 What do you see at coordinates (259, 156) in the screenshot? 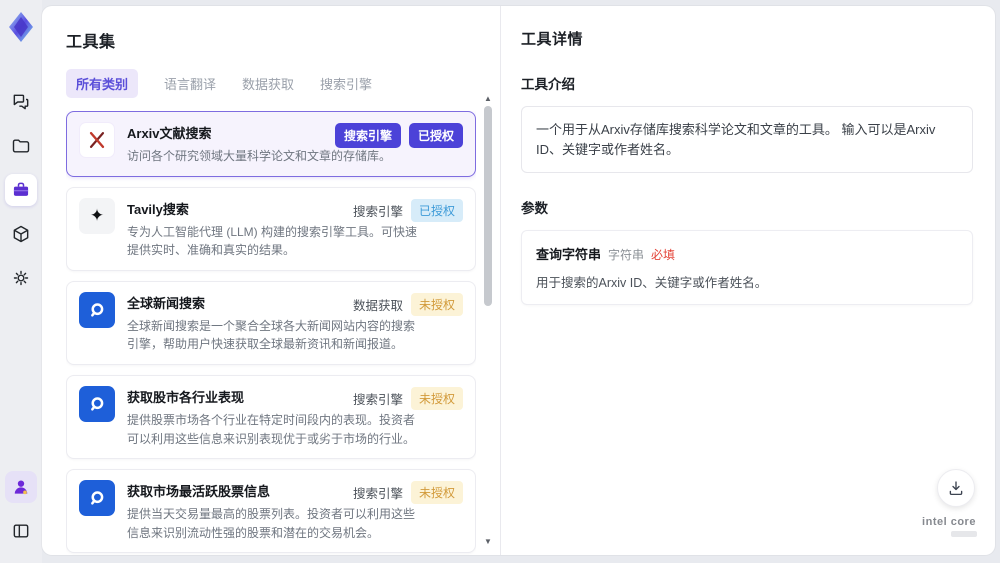
I see `tool-description: 访问各个研究领域大量科学论文和文章的存储库。` at bounding box center [259, 156].